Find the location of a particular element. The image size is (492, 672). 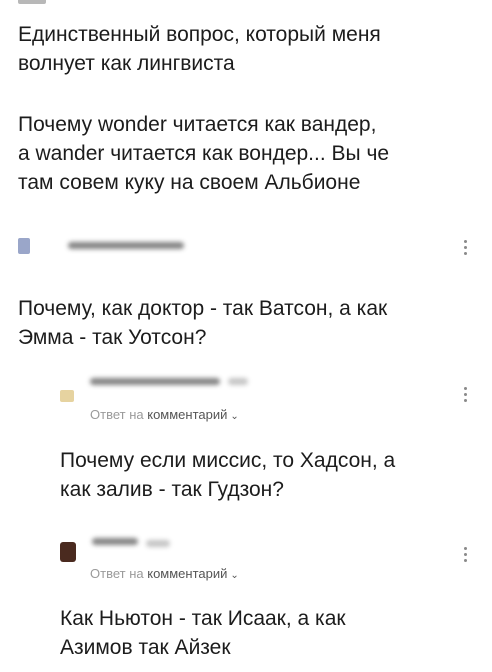

previous-item-fragment is located at coordinates (32, 2).